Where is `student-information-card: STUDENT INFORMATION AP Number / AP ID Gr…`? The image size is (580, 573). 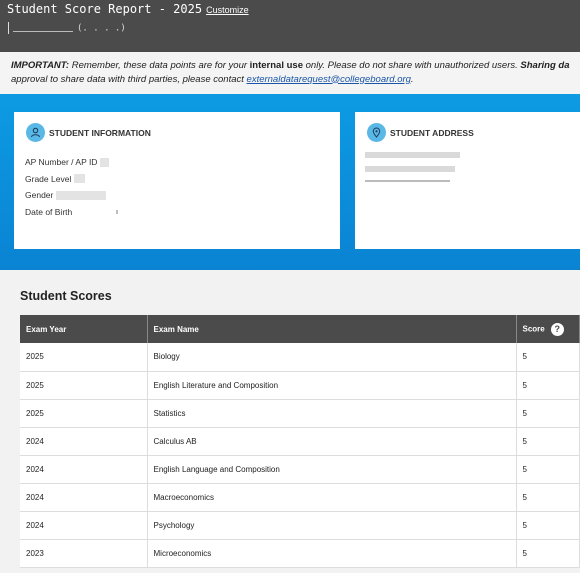
student-information-card: STUDENT INFORMATION AP Number / AP ID Gr… is located at coordinates (177, 180).